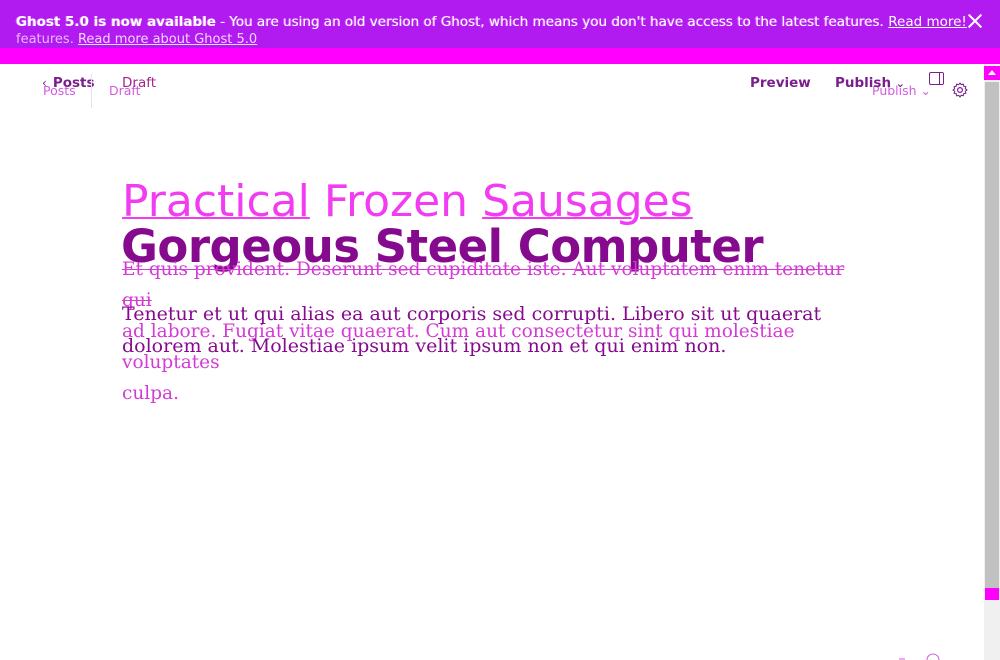 The height and width of the screenshot is (660, 1000). Describe the element at coordinates (992, 594) in the screenshot. I see `scroll-marker` at that location.